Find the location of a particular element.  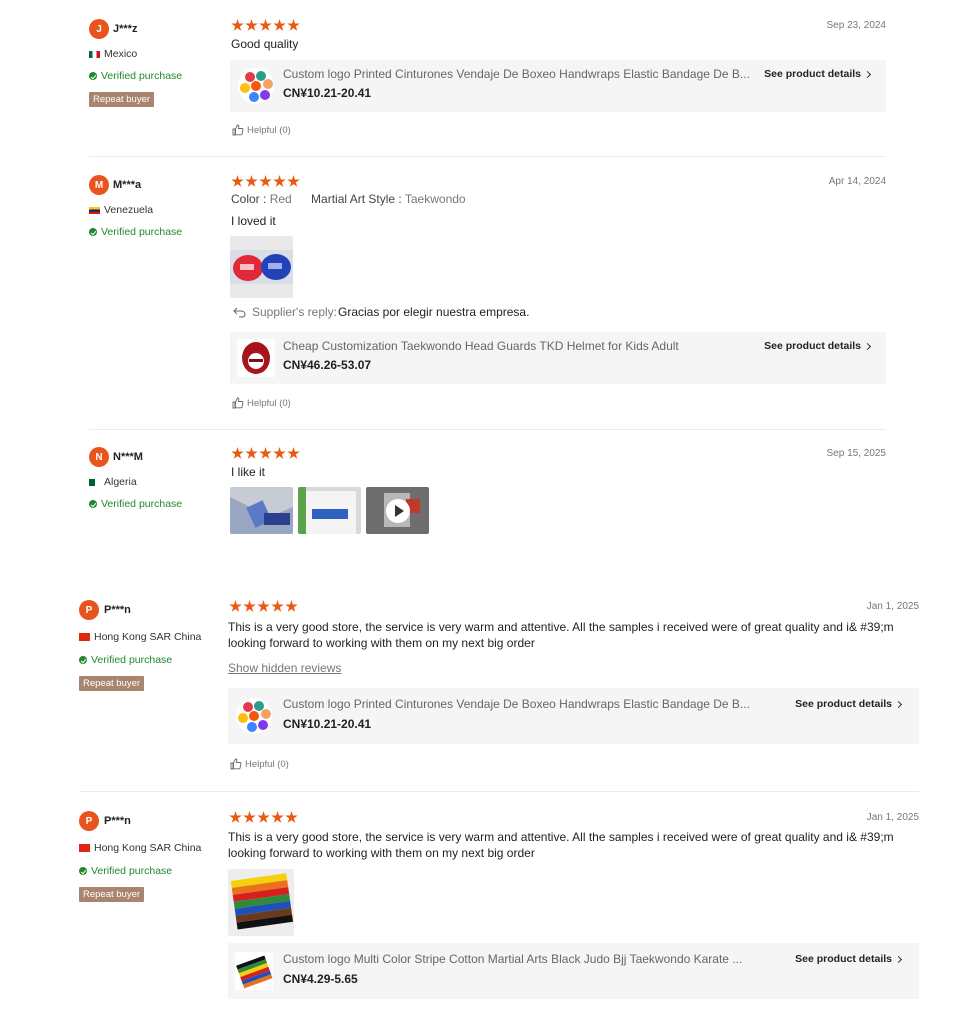

avatar: N is located at coordinates (99, 457).